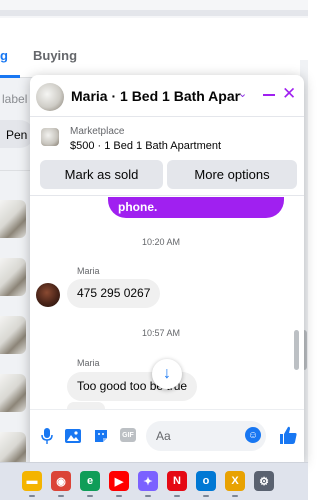  What do you see at coordinates (264, 481) in the screenshot?
I see `settings-icon: ⚙` at bounding box center [264, 481].